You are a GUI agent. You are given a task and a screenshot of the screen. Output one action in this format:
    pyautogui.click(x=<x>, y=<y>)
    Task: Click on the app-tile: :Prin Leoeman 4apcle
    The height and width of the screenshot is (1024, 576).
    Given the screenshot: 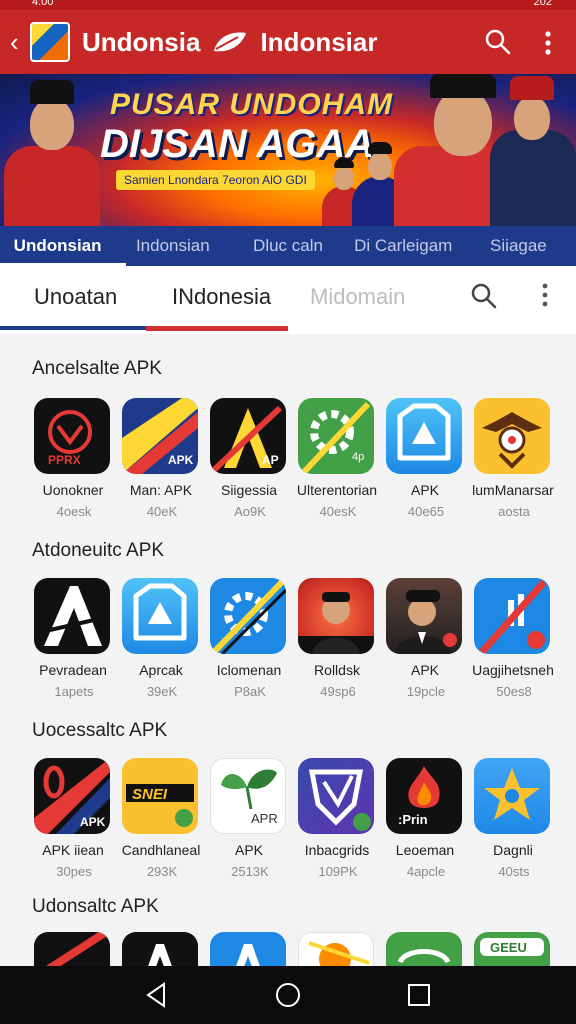 What is the action you would take?
    pyautogui.click(x=426, y=818)
    